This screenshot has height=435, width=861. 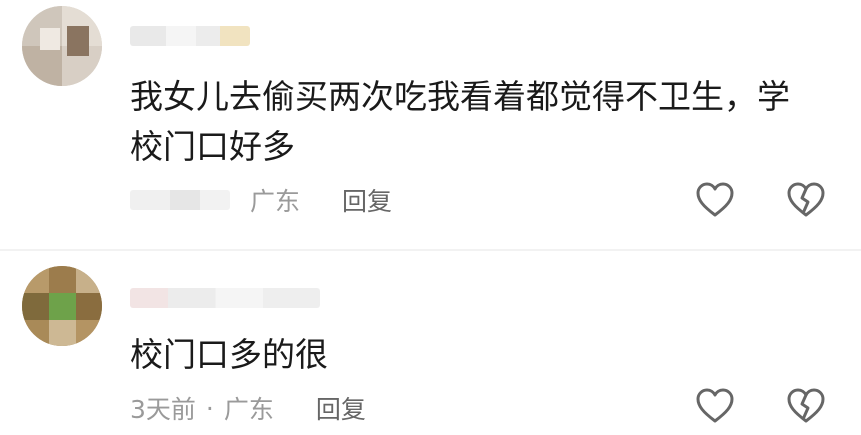 I want to click on comment-meta: 广东 回复, so click(x=261, y=200).